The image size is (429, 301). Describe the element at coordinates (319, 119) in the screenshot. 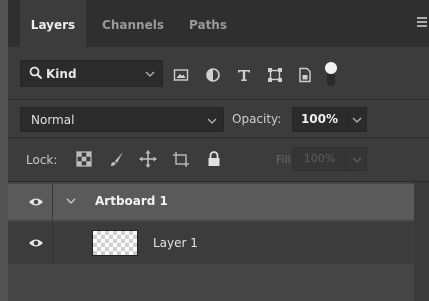

I see `opacity-input: 100%` at that location.